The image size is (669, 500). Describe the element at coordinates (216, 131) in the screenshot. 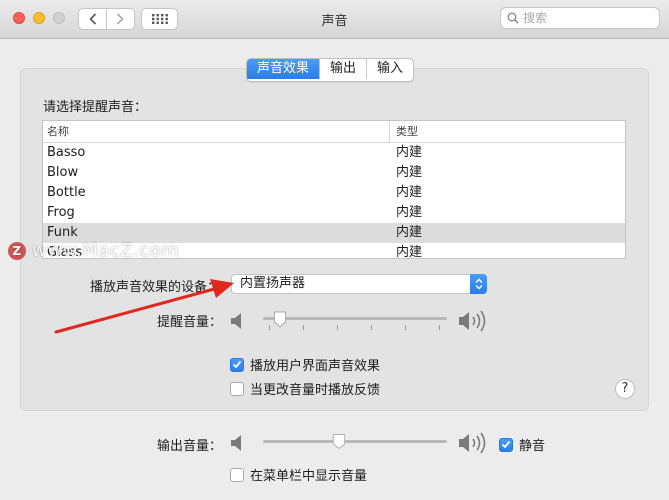

I see `column-header-name: 名称` at that location.